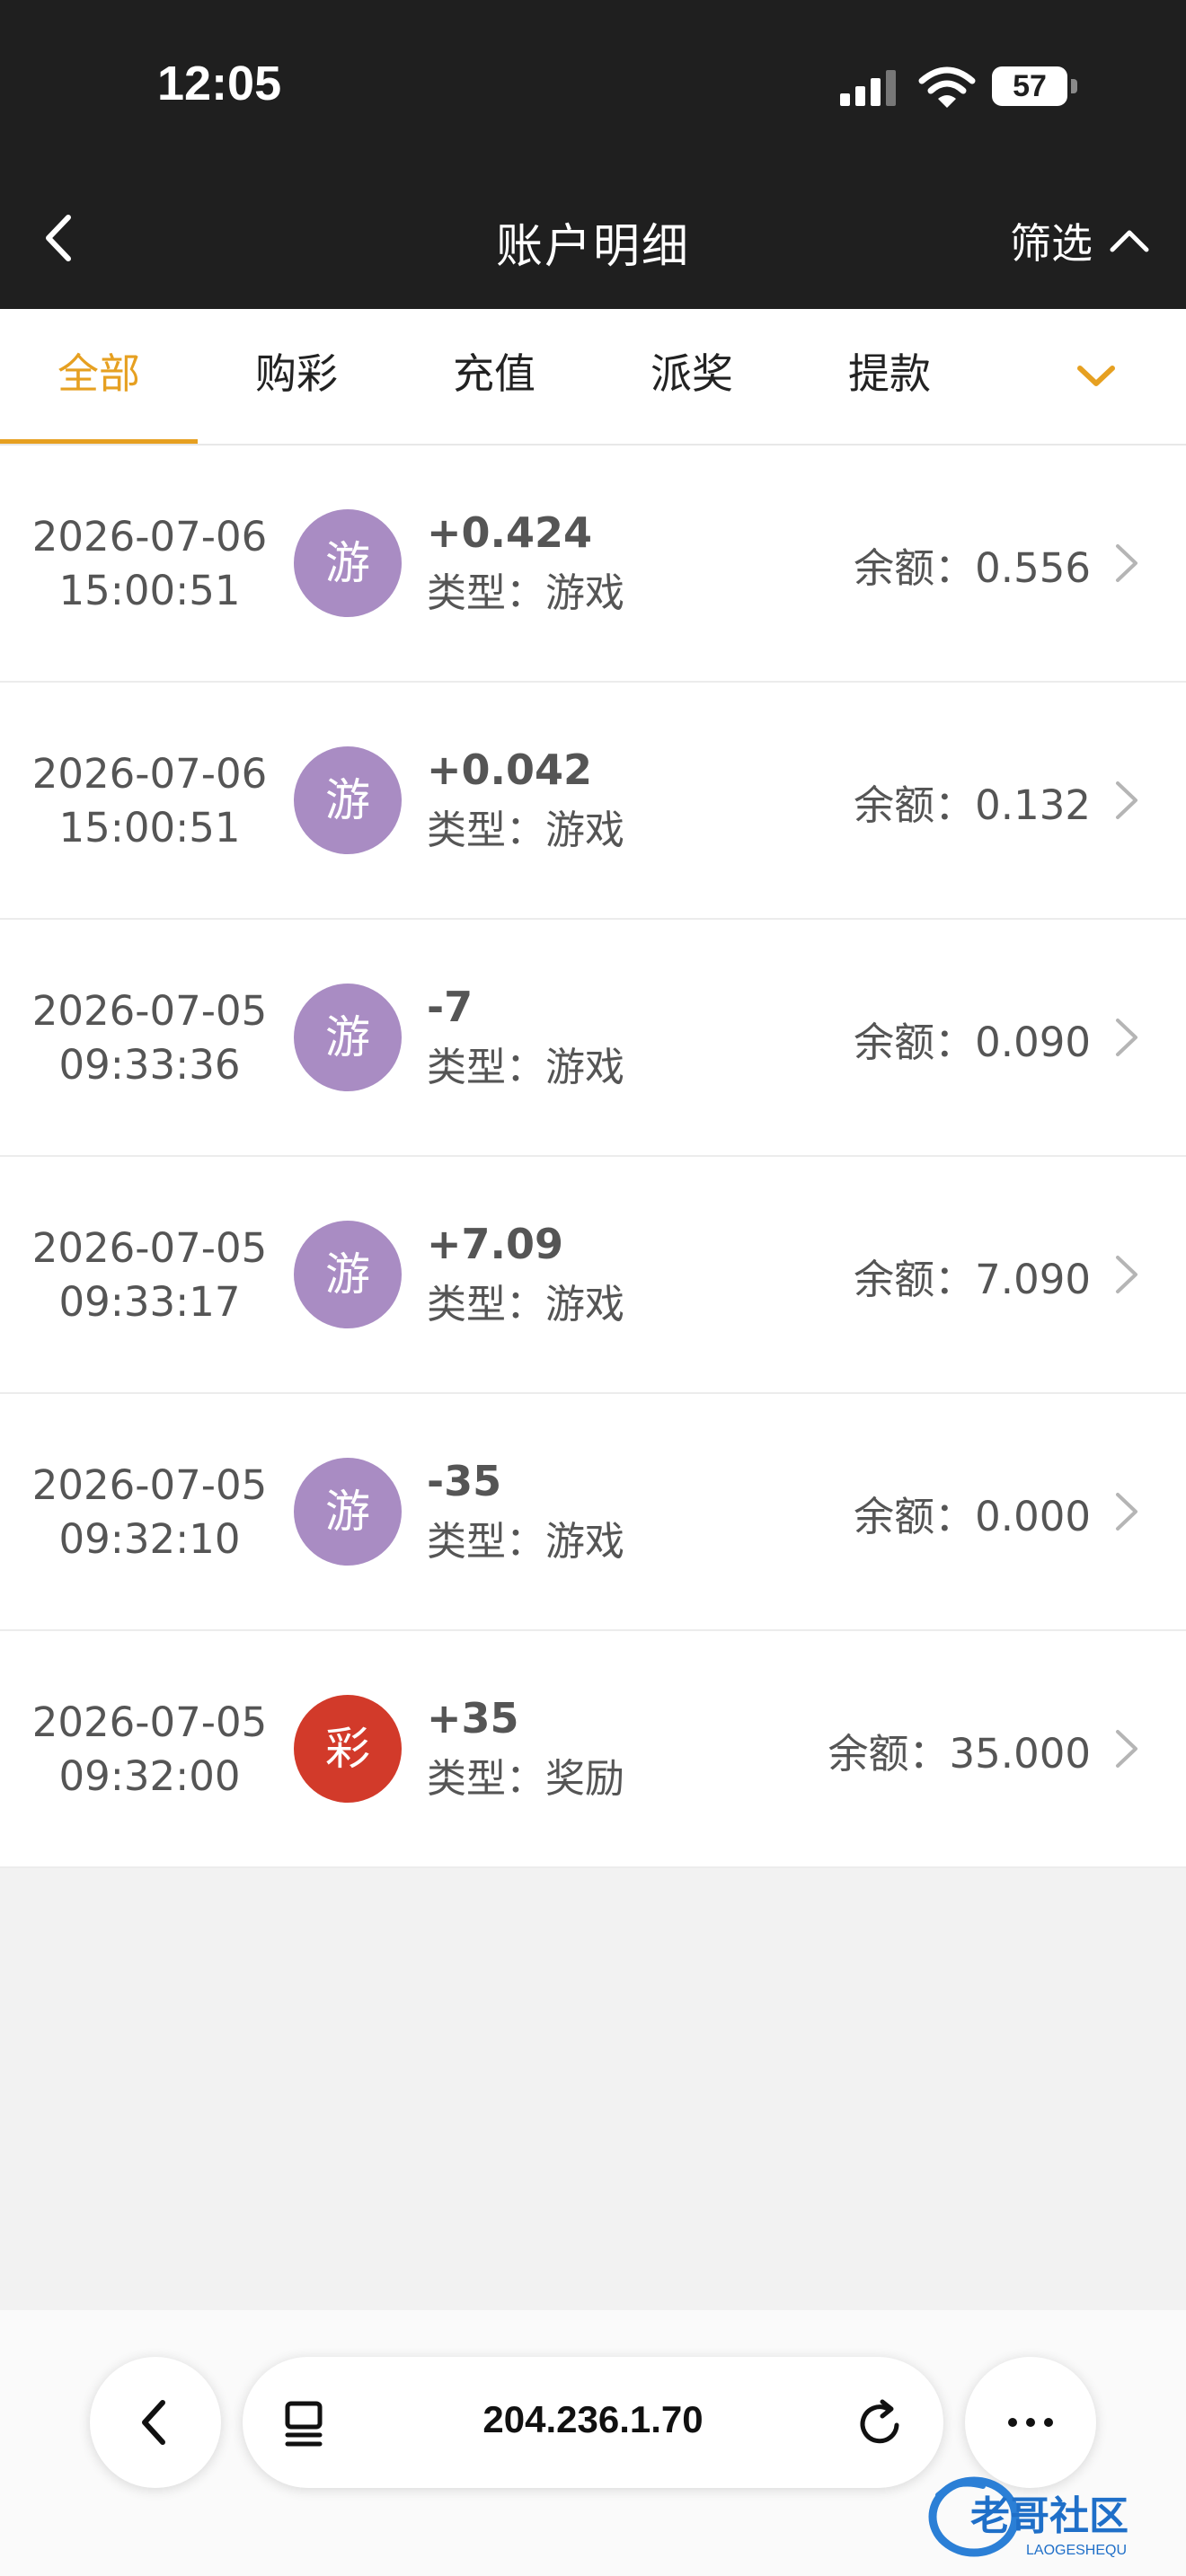 This screenshot has height=2576, width=1186. I want to click on record-amount: +0.042, so click(510, 769).